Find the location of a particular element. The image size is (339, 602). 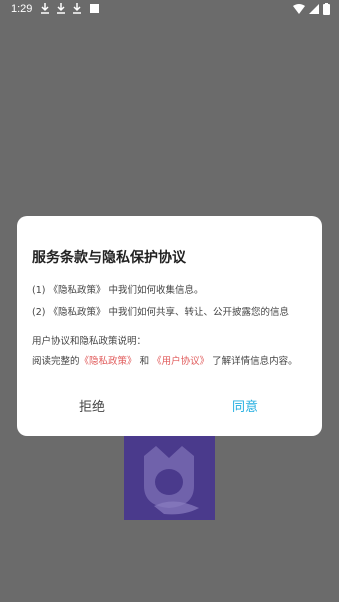

status-icons is located at coordinates (311, 9).